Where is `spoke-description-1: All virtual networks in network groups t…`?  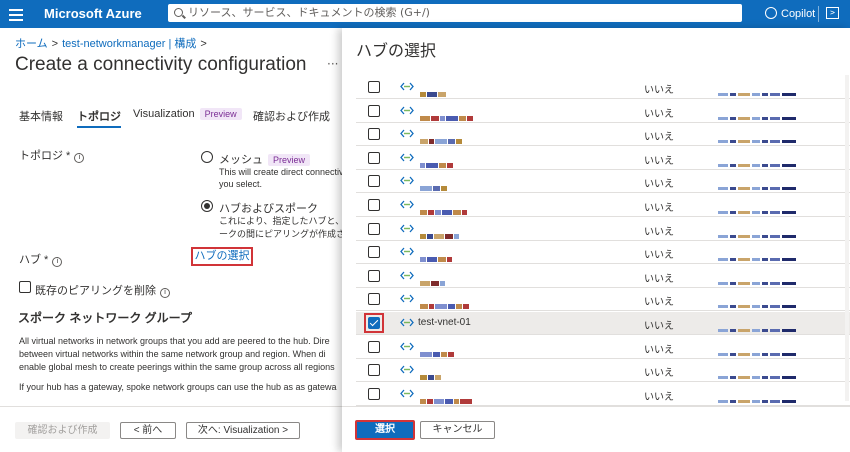
spoke-description-1: All virtual networks in network groups t… is located at coordinates (174, 341).